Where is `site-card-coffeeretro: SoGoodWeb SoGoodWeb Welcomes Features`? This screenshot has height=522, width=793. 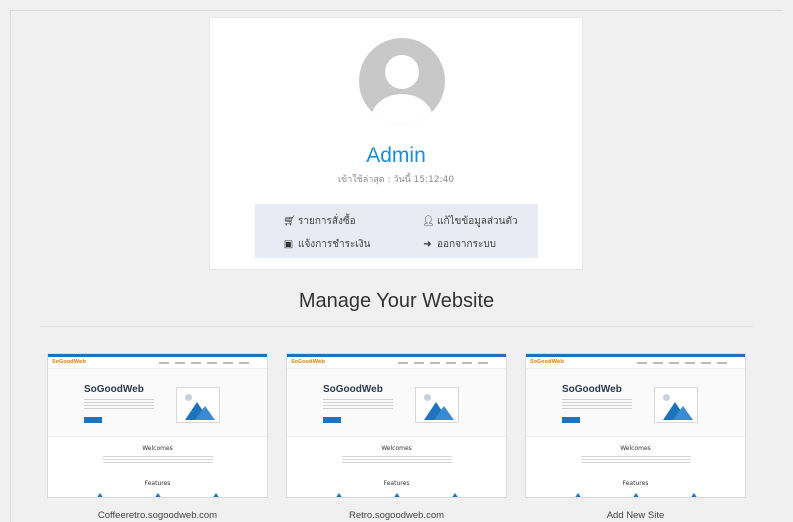
site-card-coffeeretro: SoGoodWeb SoGoodWeb Welcomes Features is located at coordinates (157, 425).